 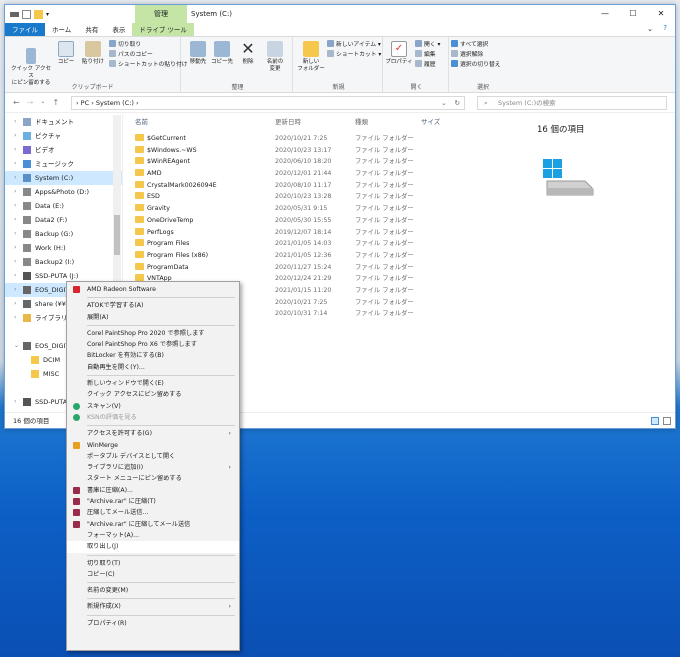 What do you see at coordinates (665, 28) in the screenshot?
I see `help-icon: ?` at bounding box center [665, 28].